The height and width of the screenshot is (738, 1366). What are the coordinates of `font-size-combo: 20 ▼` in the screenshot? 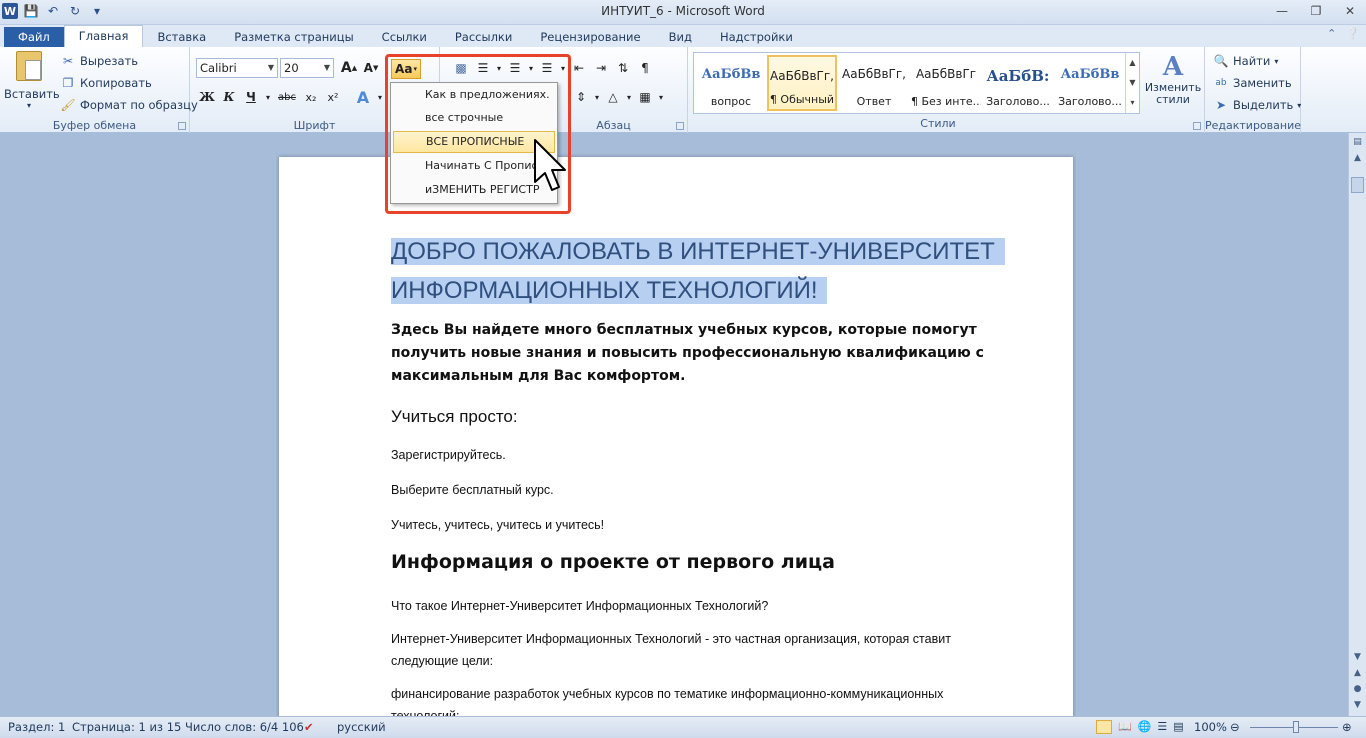 It's located at (307, 68).